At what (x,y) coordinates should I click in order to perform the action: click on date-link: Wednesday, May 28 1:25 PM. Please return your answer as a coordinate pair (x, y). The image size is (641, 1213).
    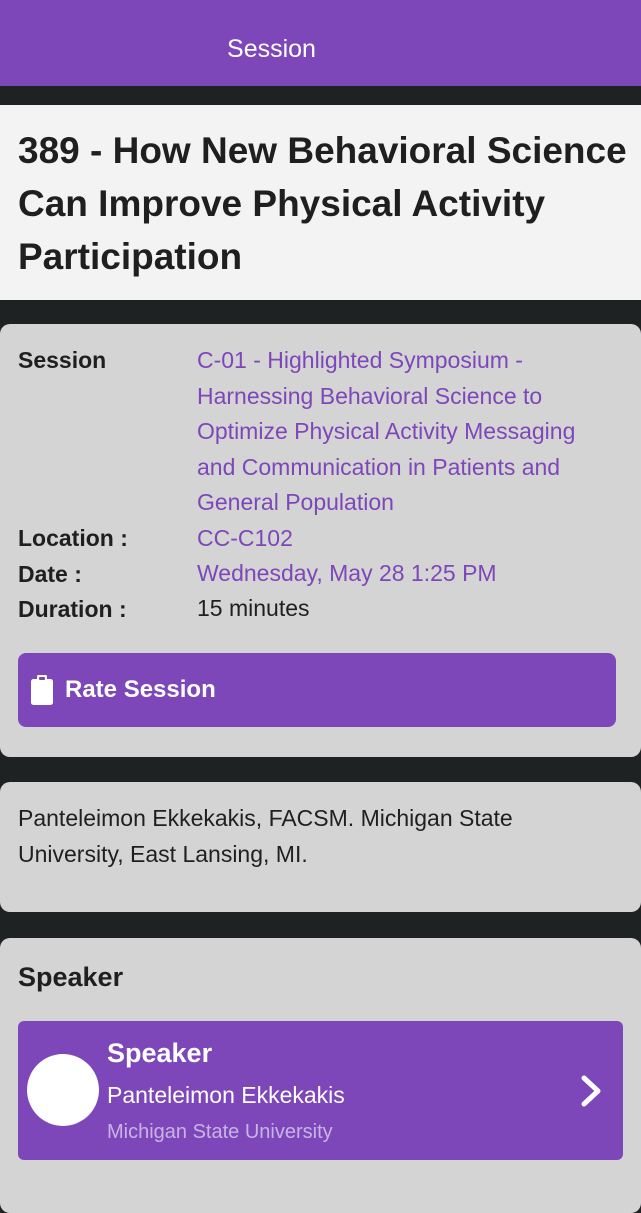
    Looking at the image, I should click on (407, 574).